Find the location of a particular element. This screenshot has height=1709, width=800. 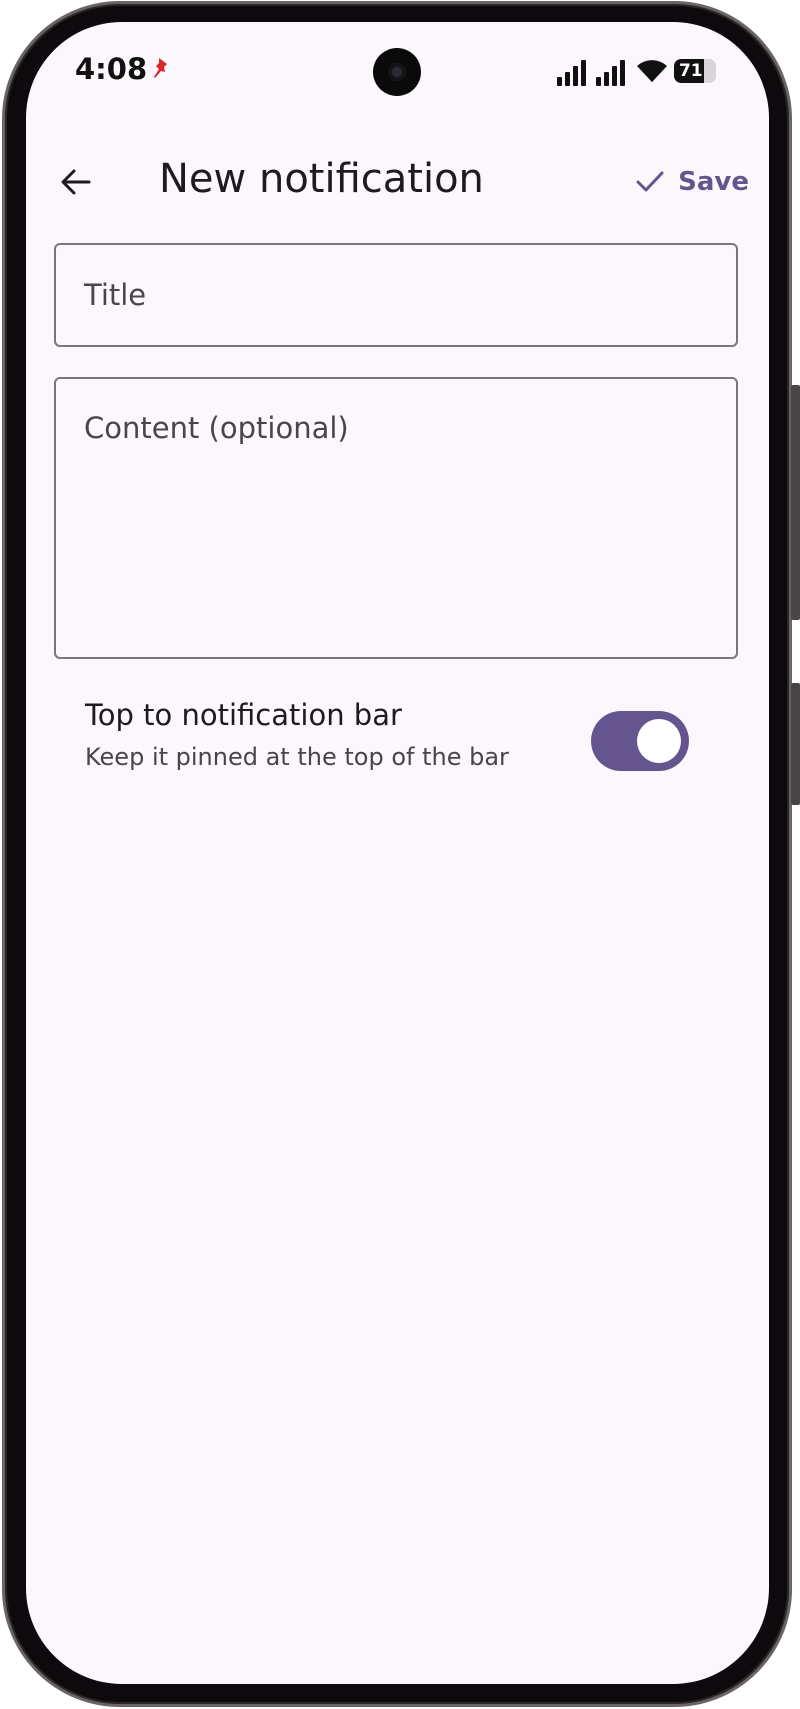

content-placeholder: Content (optional) is located at coordinates (216, 428).